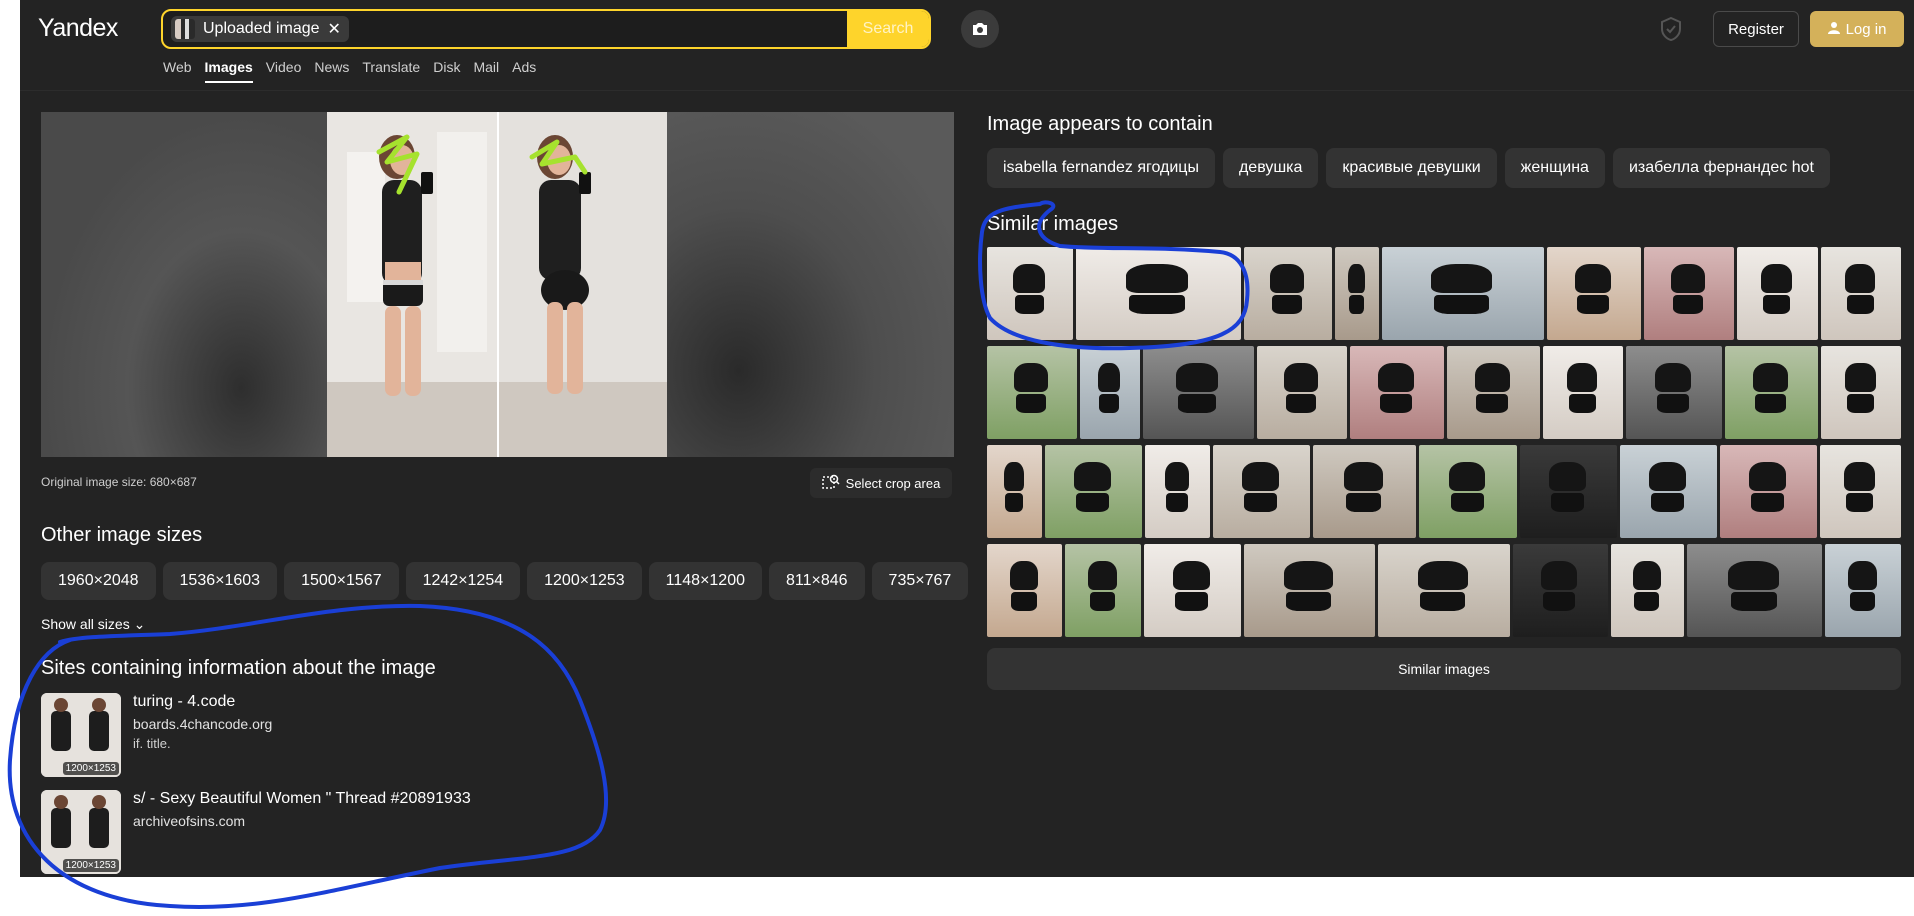 Image resolution: width=1914 pixels, height=916 pixels. What do you see at coordinates (177, 67) in the screenshot?
I see `service-tab: Web` at bounding box center [177, 67].